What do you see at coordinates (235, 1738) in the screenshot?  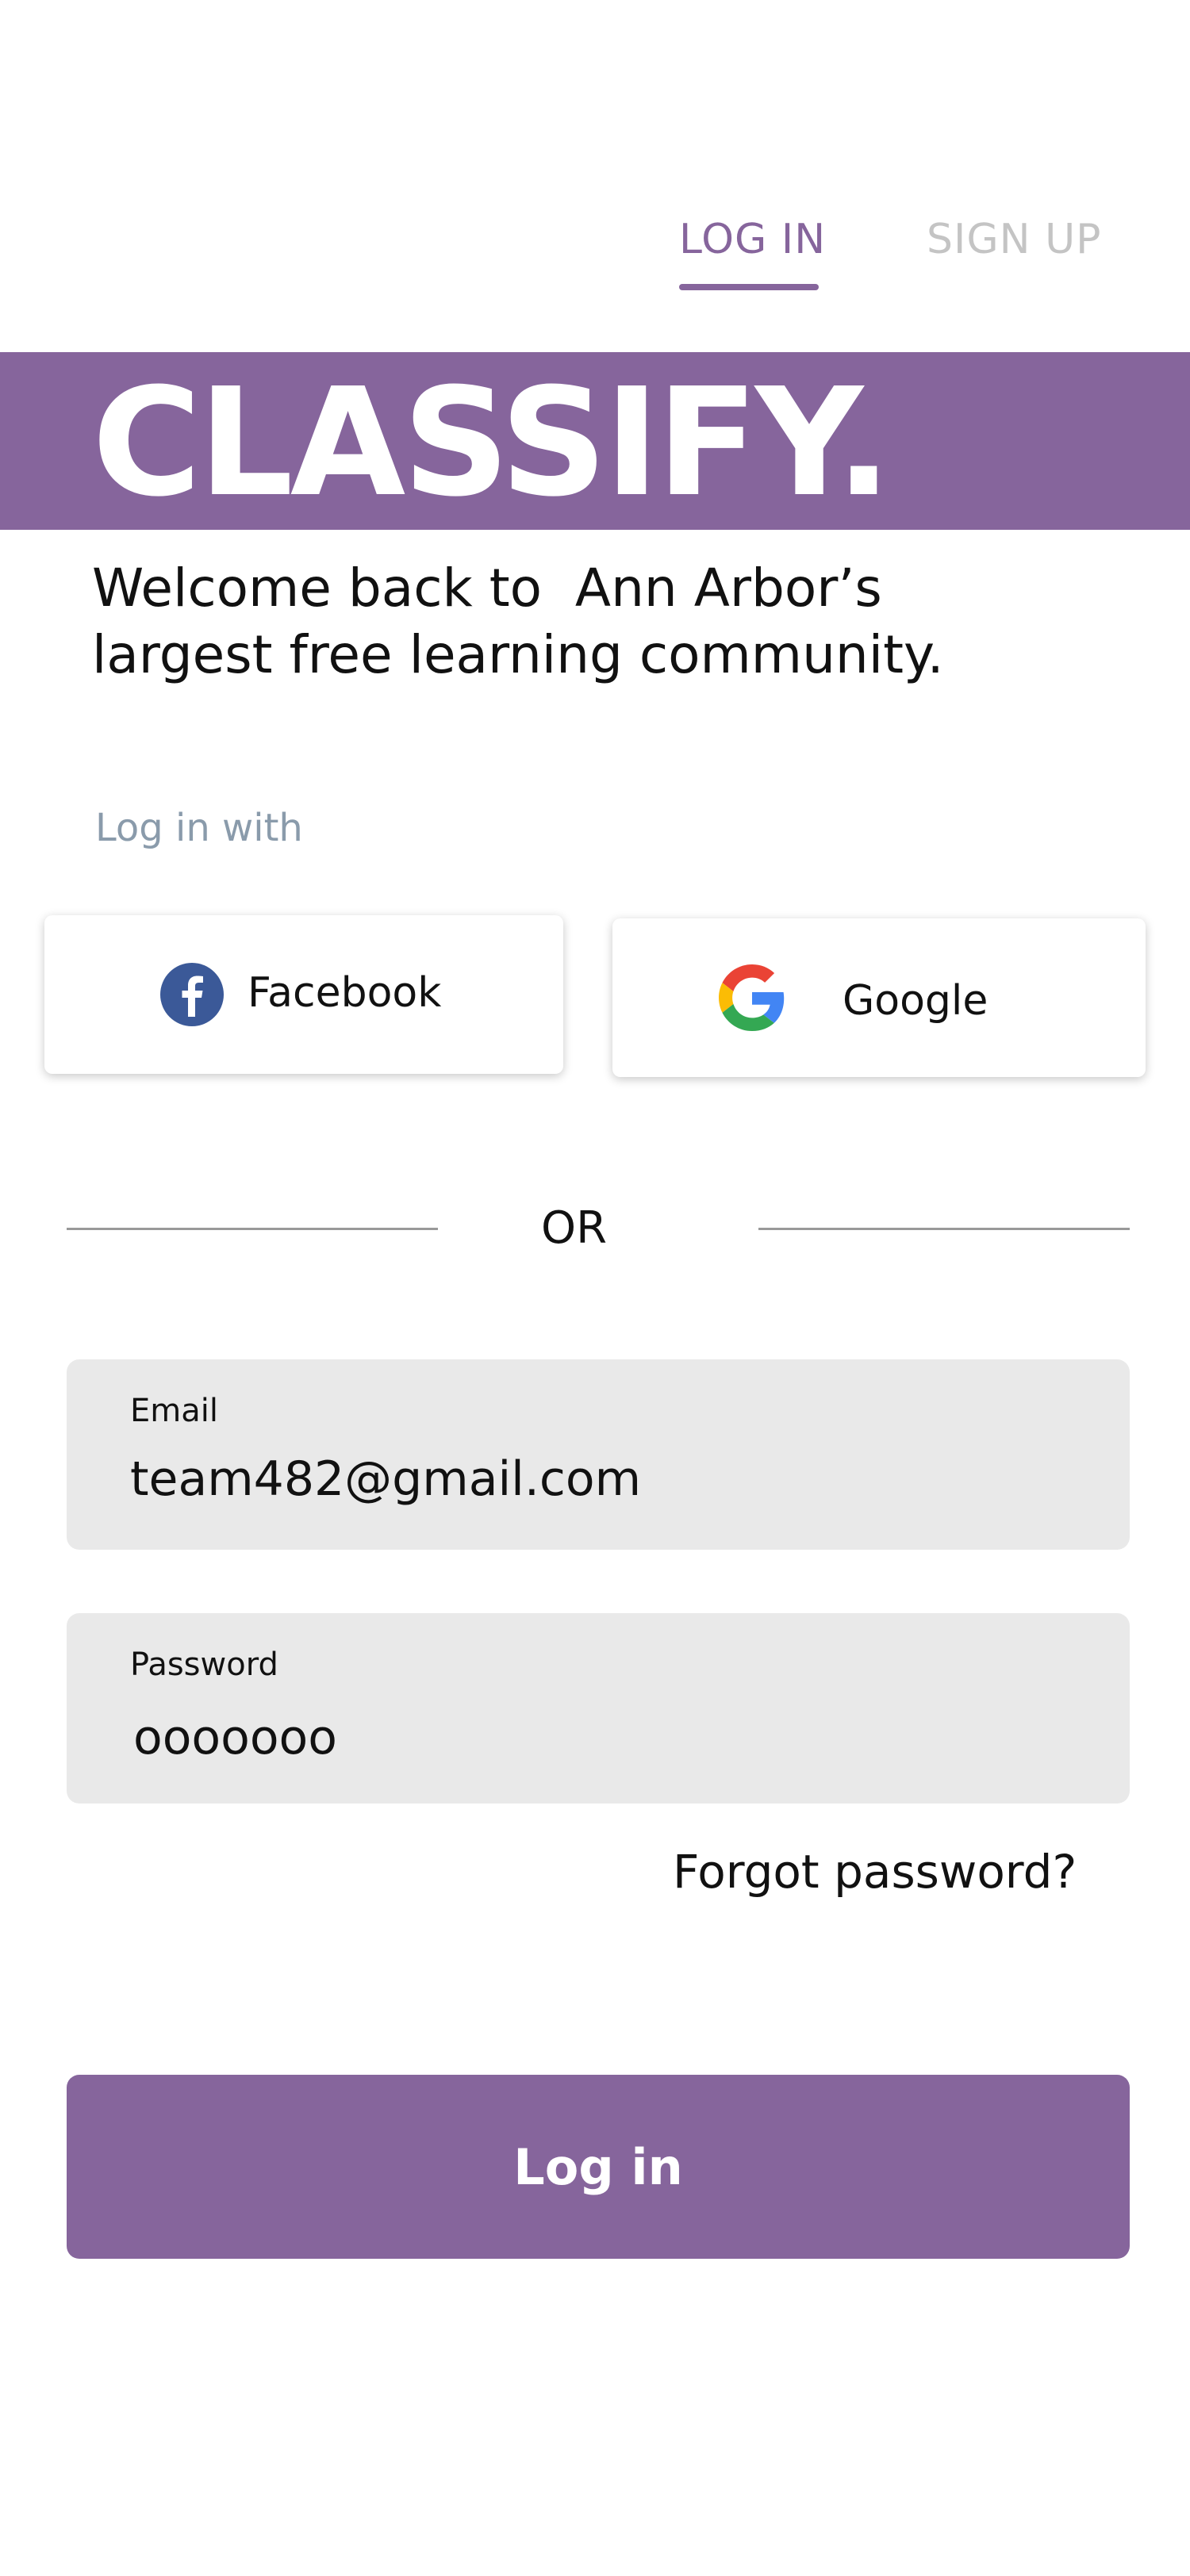 I see `password-input: ooooooo` at bounding box center [235, 1738].